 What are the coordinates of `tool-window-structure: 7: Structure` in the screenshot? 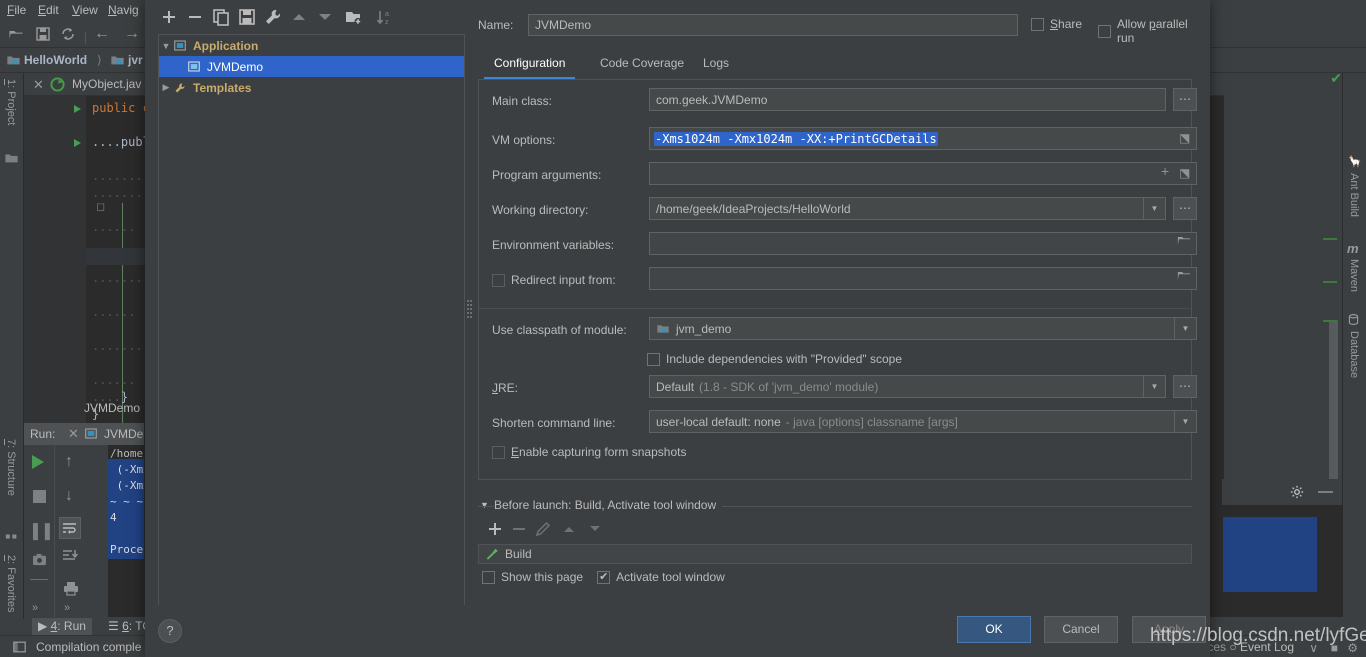 It's located at (11, 467).